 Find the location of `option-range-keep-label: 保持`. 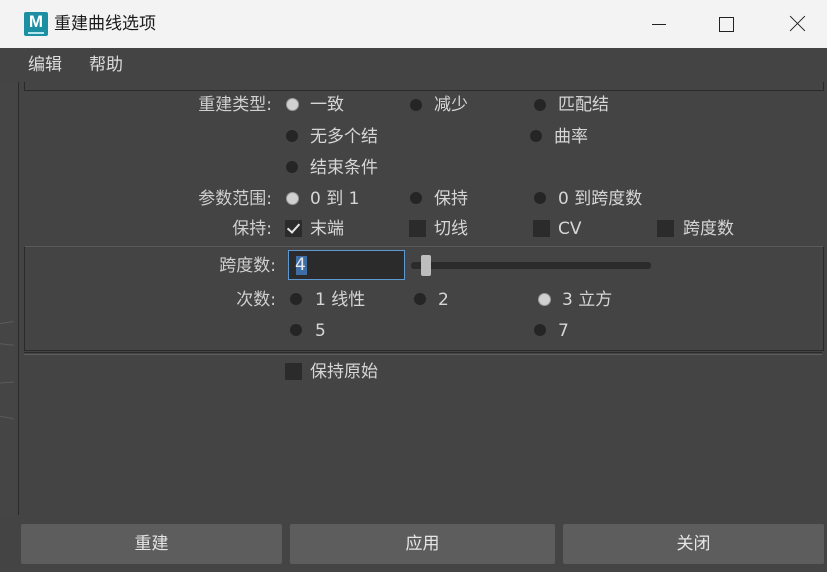

option-range-keep-label: 保持 is located at coordinates (451, 199).